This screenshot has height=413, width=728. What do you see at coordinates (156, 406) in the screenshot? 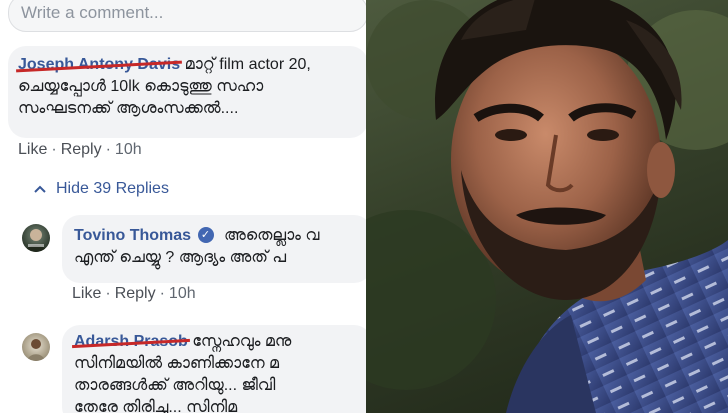
I see `reply-text-line: തേരേ തിരിച്ചു... സിനിമ` at bounding box center [156, 406].